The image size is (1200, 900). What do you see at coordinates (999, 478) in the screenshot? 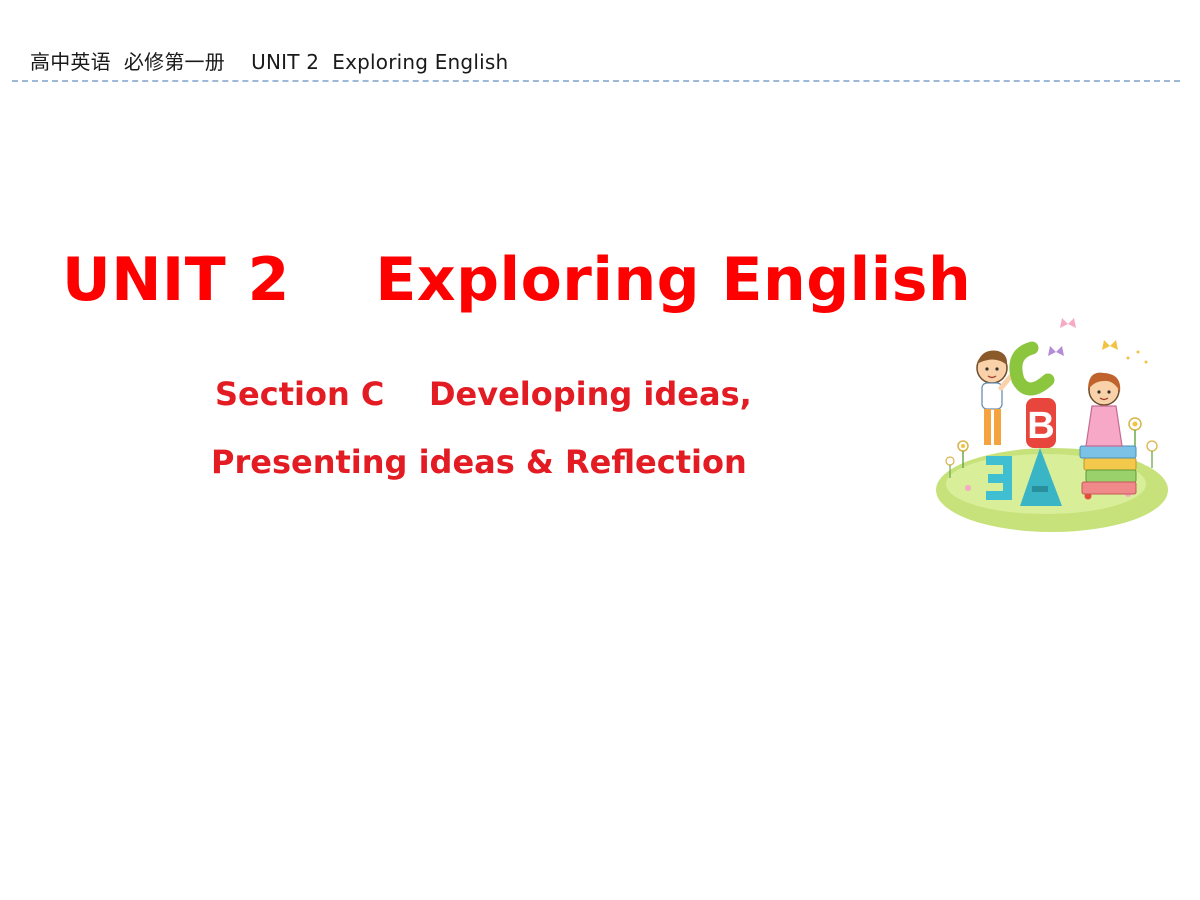
I see `letter-e-reversed` at bounding box center [999, 478].